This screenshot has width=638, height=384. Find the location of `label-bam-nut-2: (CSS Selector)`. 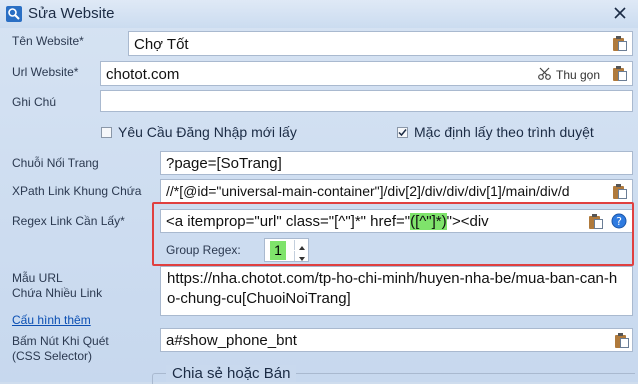

label-bam-nut-2: (CSS Selector) is located at coordinates (52, 356).